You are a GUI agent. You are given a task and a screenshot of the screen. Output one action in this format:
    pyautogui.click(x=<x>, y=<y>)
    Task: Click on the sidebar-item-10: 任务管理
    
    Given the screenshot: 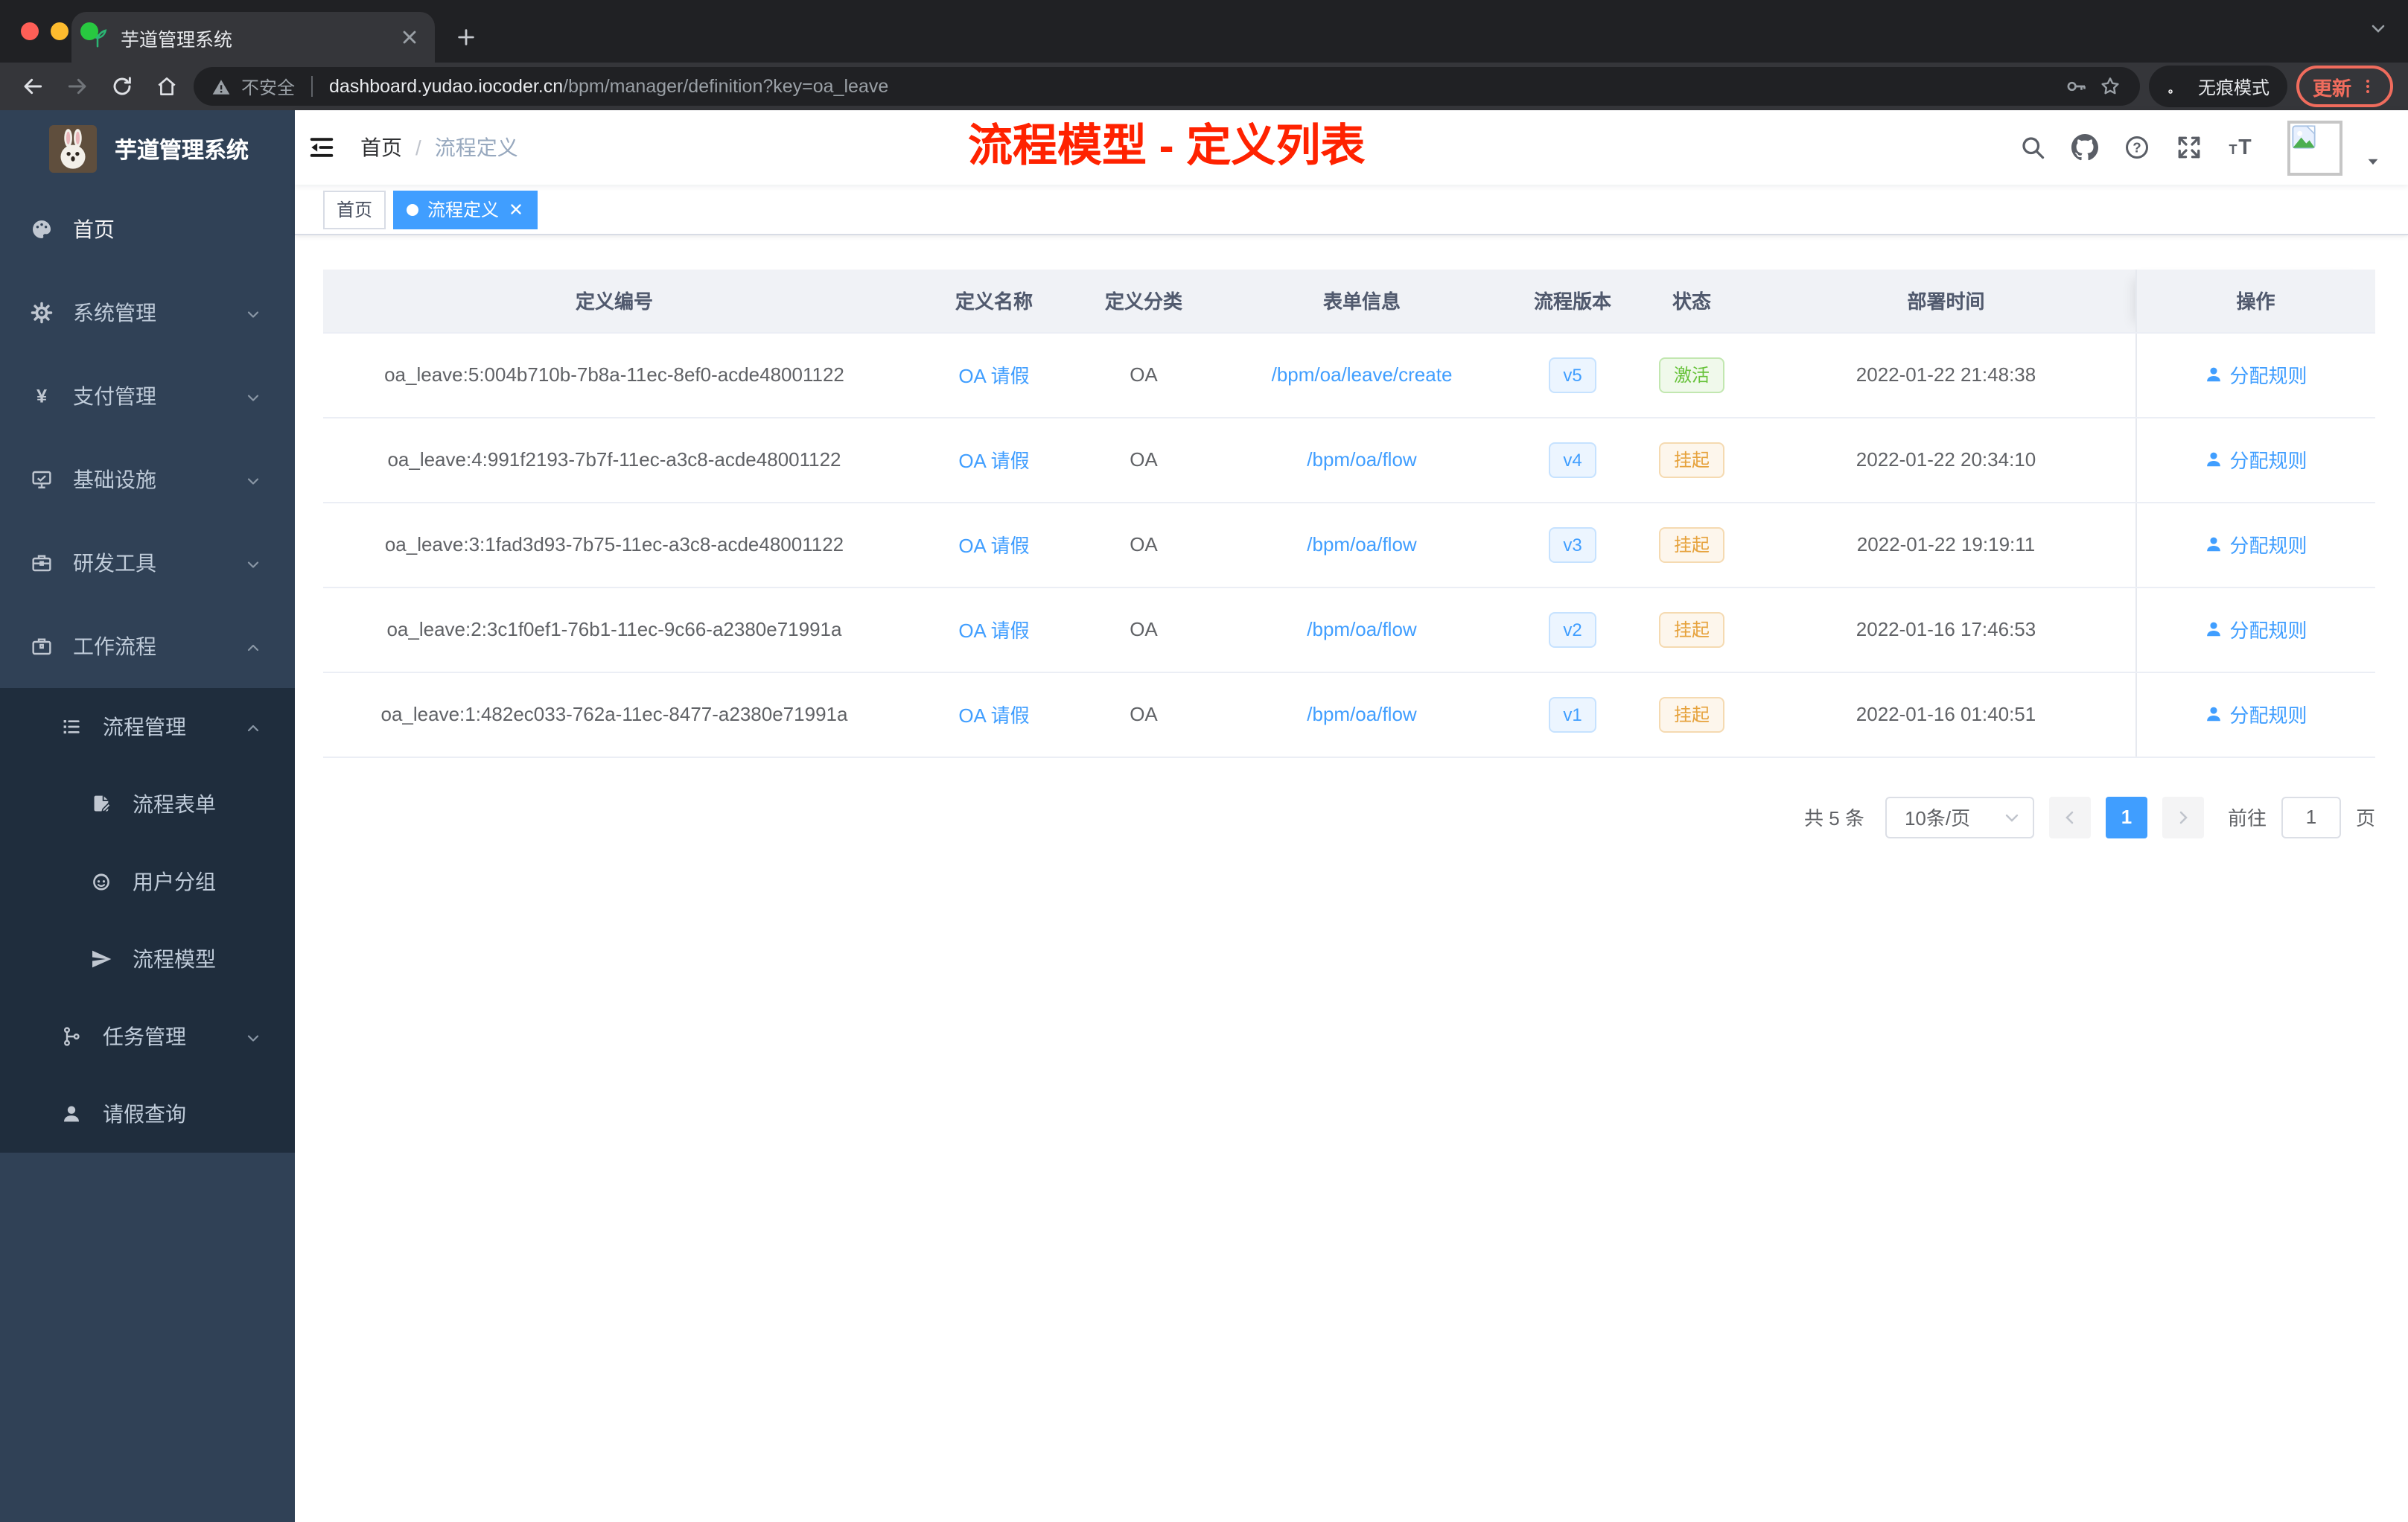 What is the action you would take?
    pyautogui.click(x=147, y=1036)
    